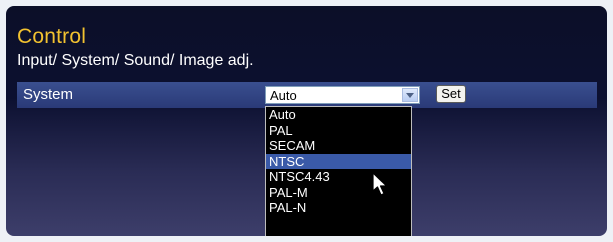 The image size is (613, 242). Describe the element at coordinates (135, 60) in the screenshot. I see `breadcrumb: Input/ System/ Sound/ Image adj.` at that location.